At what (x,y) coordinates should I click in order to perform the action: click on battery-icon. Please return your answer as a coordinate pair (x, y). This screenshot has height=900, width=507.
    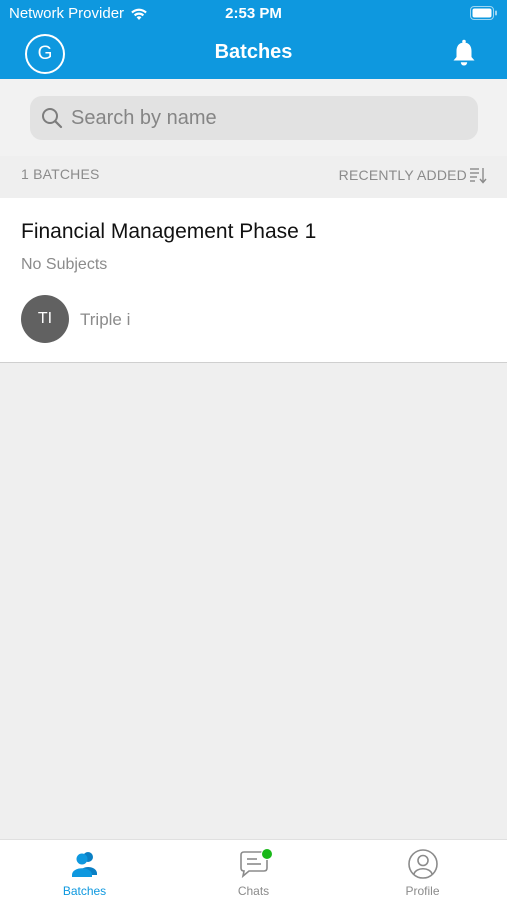
    Looking at the image, I should click on (484, 15).